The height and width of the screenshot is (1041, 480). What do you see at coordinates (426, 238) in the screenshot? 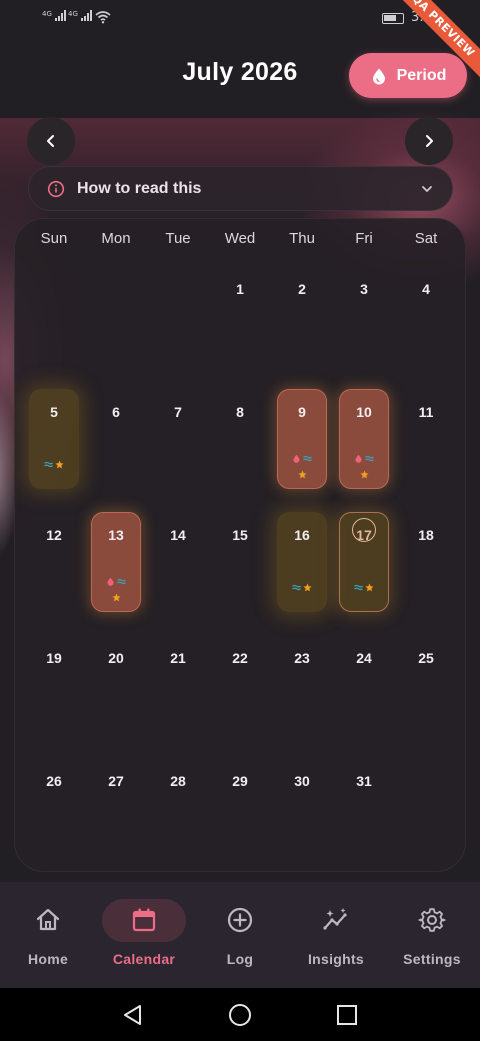
I see `weekday-label: Sat` at bounding box center [426, 238].